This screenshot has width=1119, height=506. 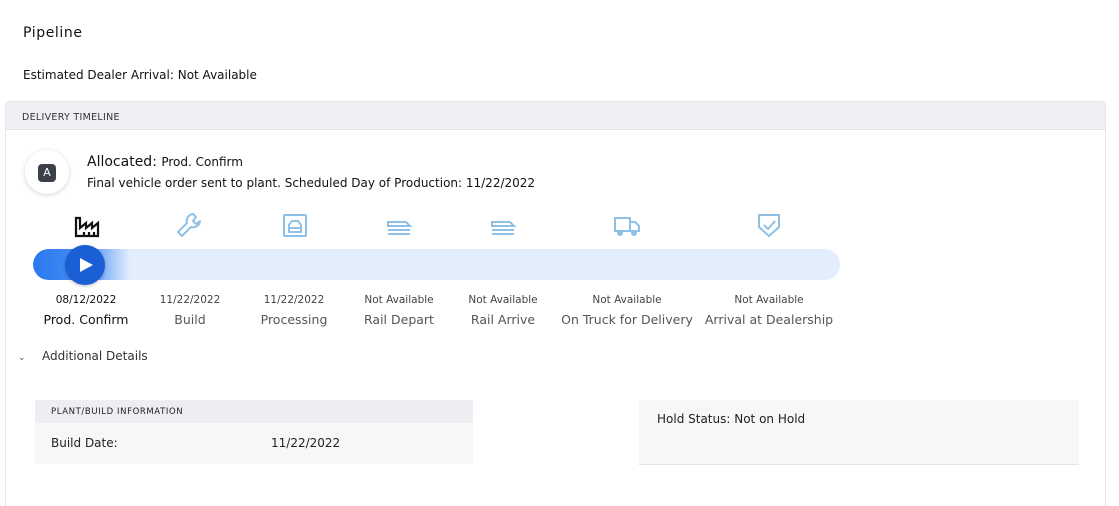 I want to click on play-icon, so click(x=86, y=265).